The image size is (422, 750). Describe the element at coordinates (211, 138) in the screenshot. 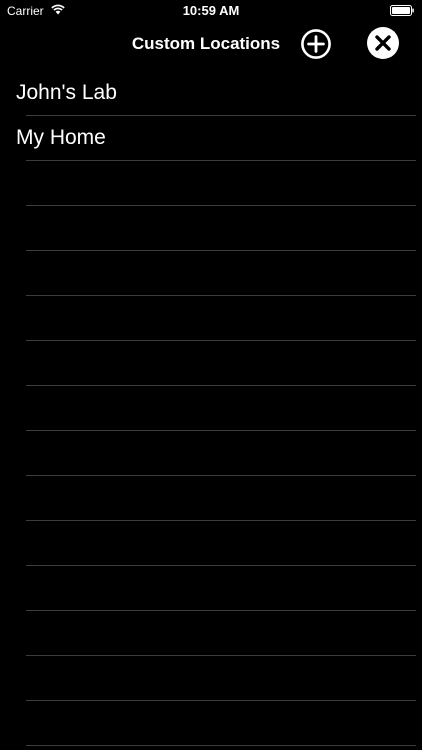

I see `location-row: My Home` at that location.